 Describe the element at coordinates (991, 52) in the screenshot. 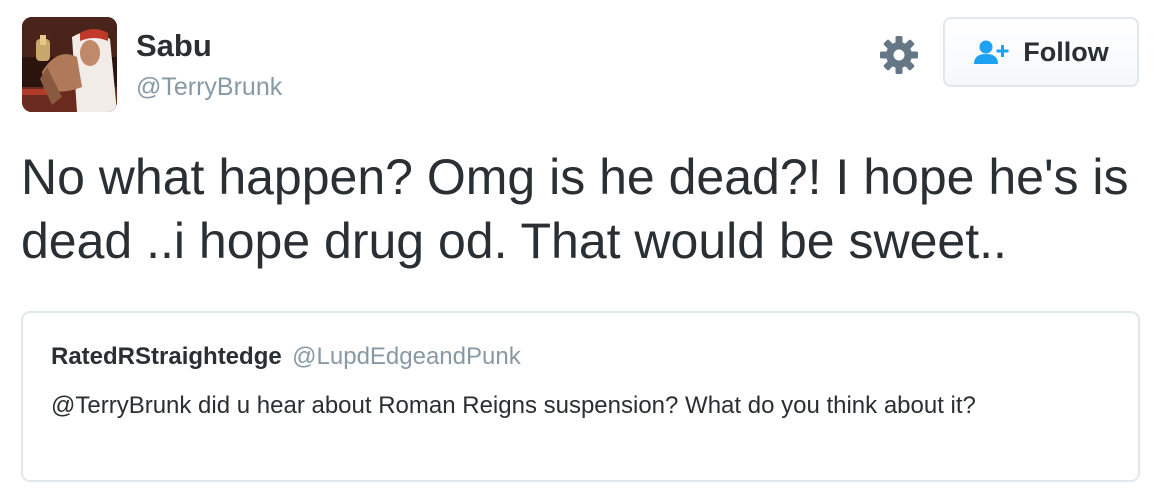

I see `add-user-icon` at that location.